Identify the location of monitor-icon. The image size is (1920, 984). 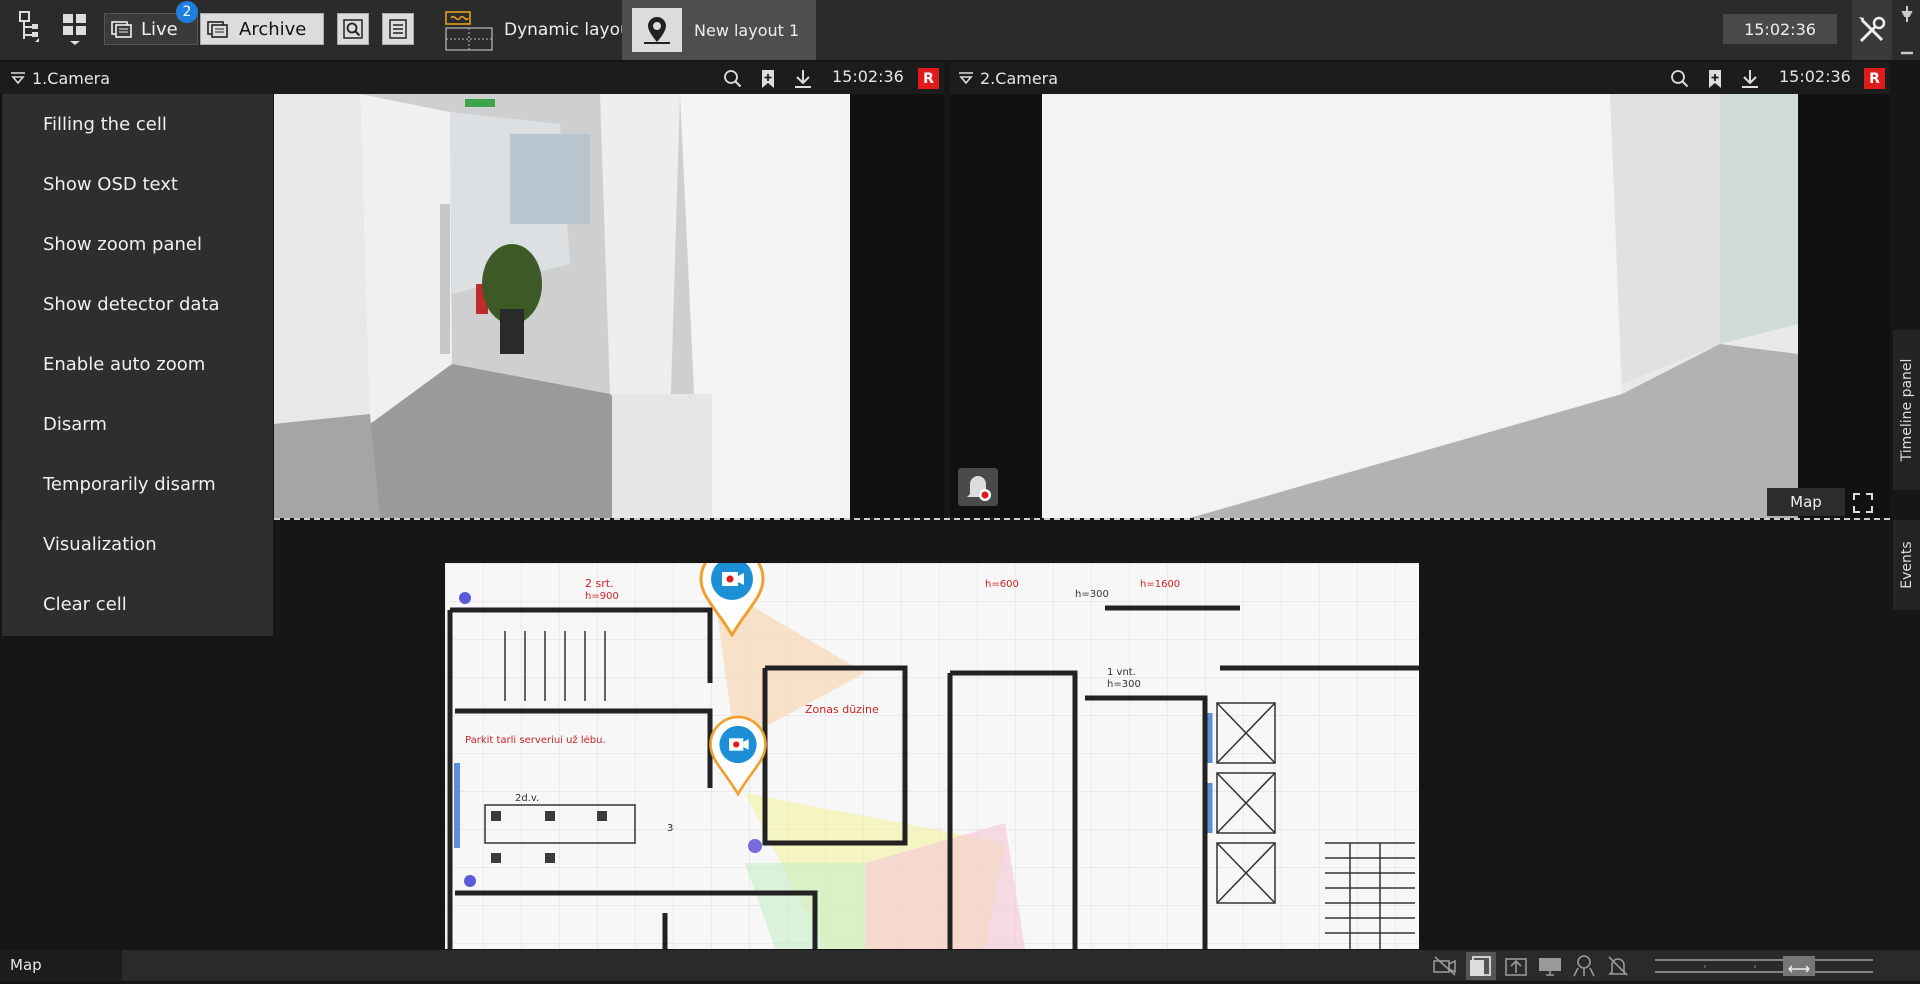
(1550, 966).